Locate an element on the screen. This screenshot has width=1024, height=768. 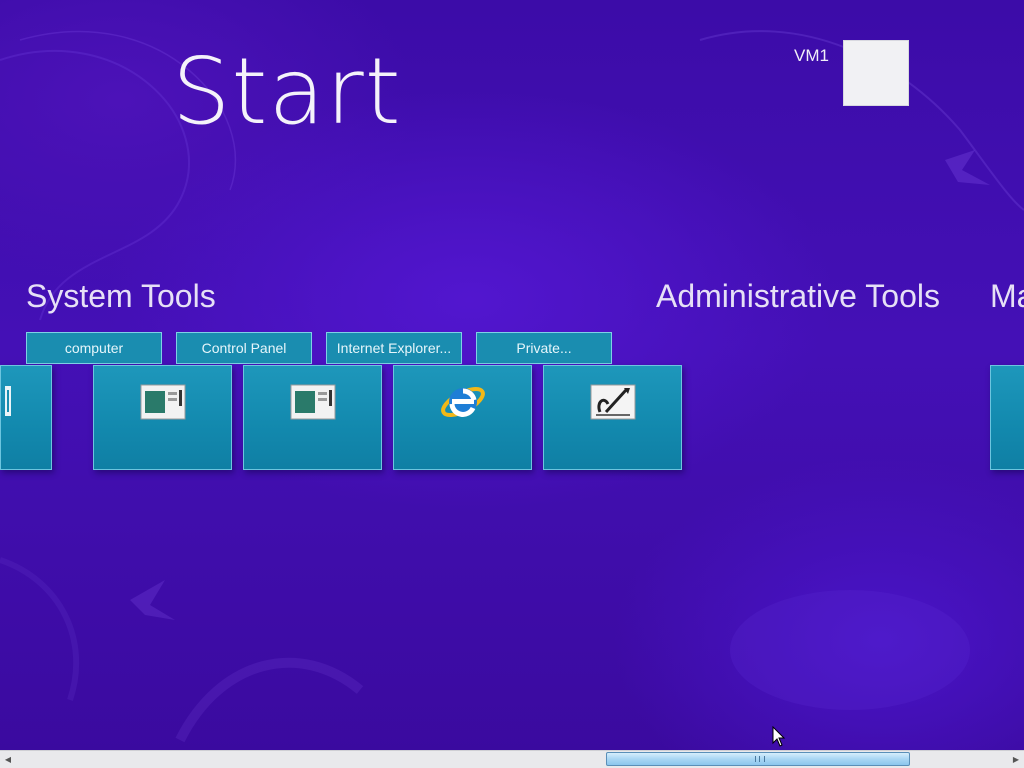
scroll-left-icon: ◀ is located at coordinates (8, 759).